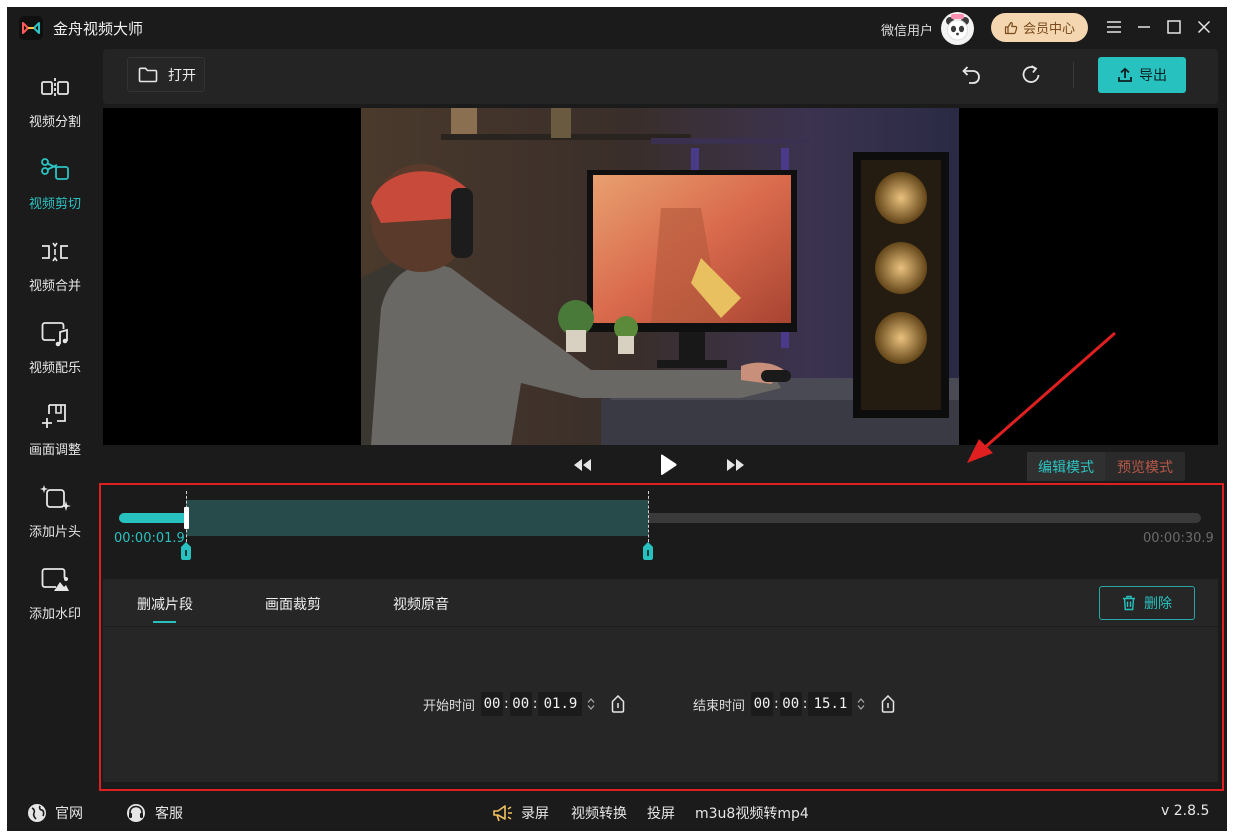 This screenshot has width=1234, height=838. I want to click on sidebar-item-label: 视频剪切, so click(54, 204).